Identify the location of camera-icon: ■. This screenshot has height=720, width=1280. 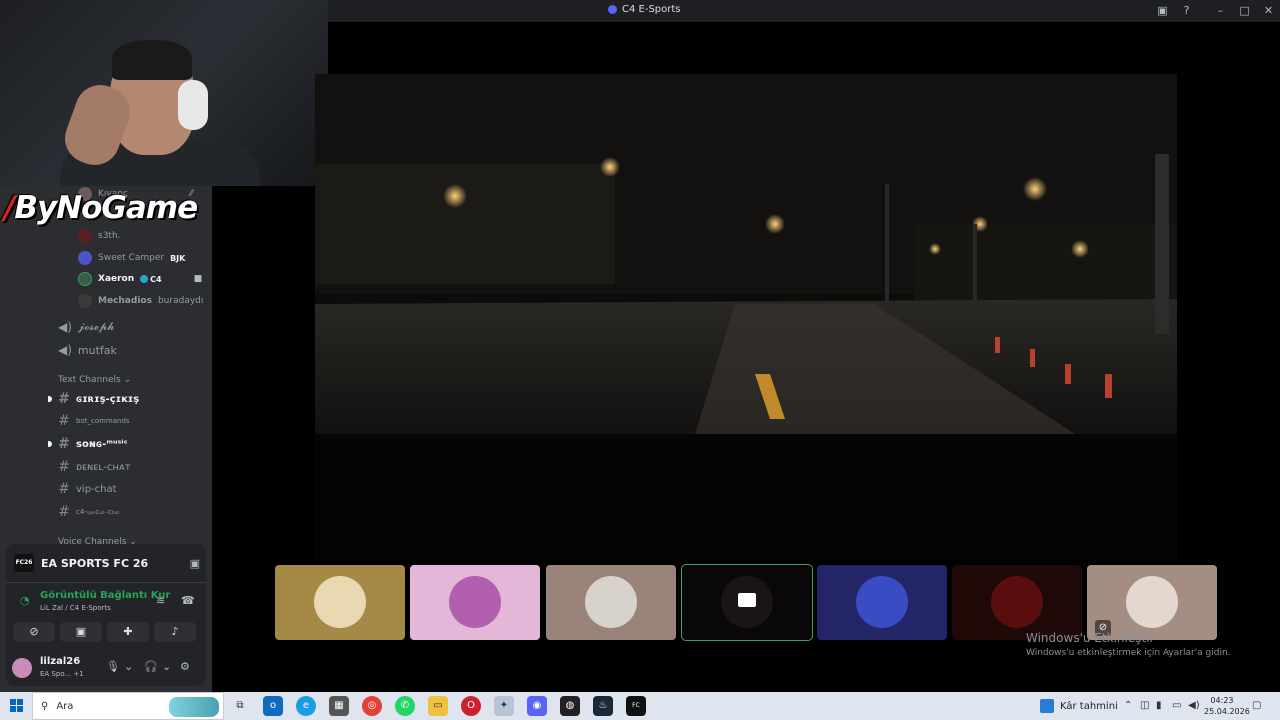
(198, 279).